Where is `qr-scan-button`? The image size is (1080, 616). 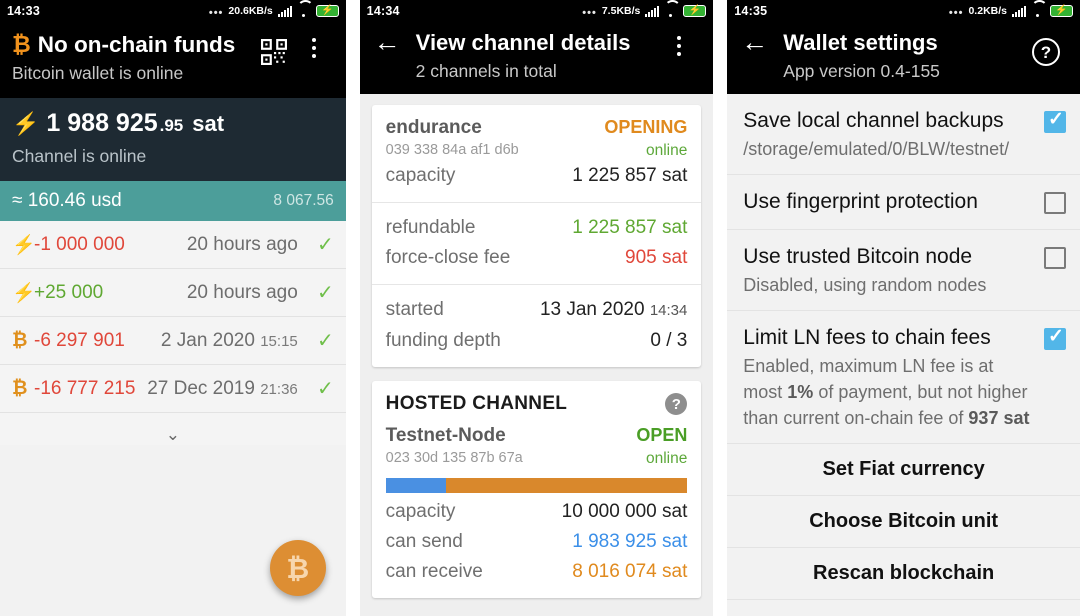 qr-scan-button is located at coordinates (274, 47).